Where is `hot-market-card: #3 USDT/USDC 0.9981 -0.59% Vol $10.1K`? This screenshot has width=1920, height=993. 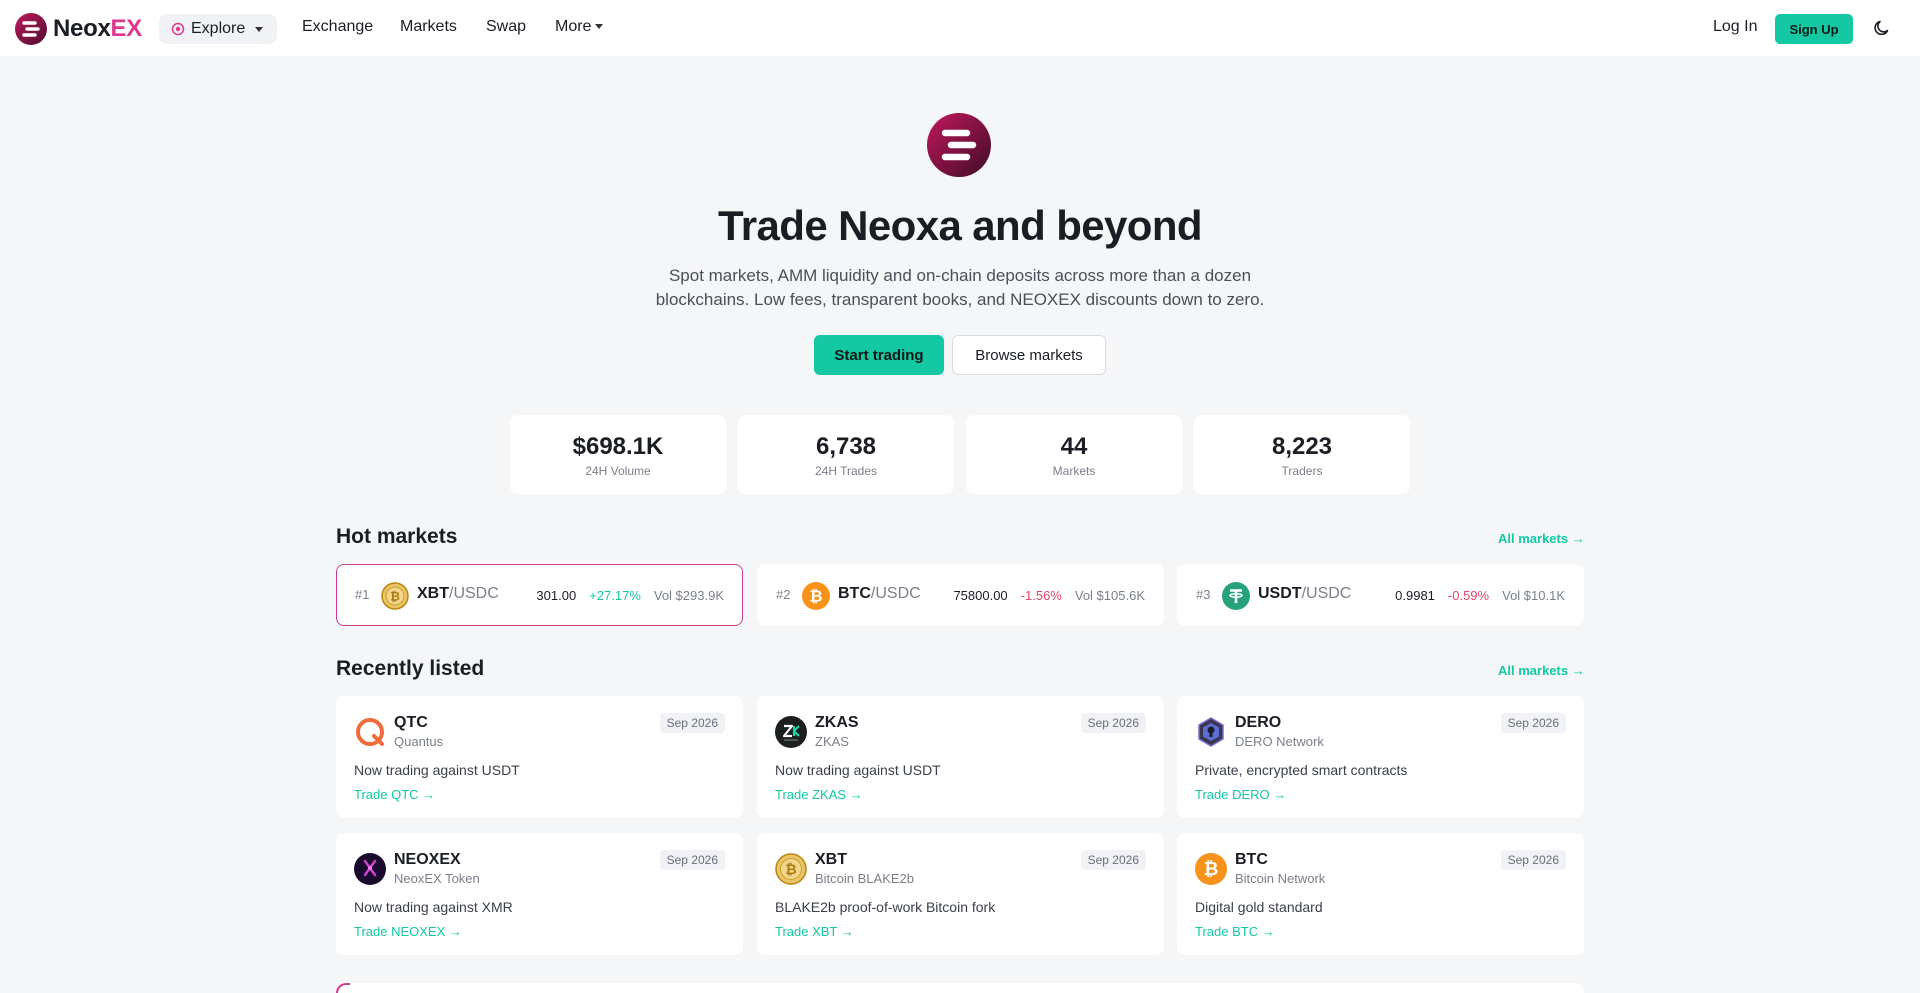
hot-market-card: #3 USDT/USDC 0.9981 -0.59% Vol $10.1K is located at coordinates (1380, 595).